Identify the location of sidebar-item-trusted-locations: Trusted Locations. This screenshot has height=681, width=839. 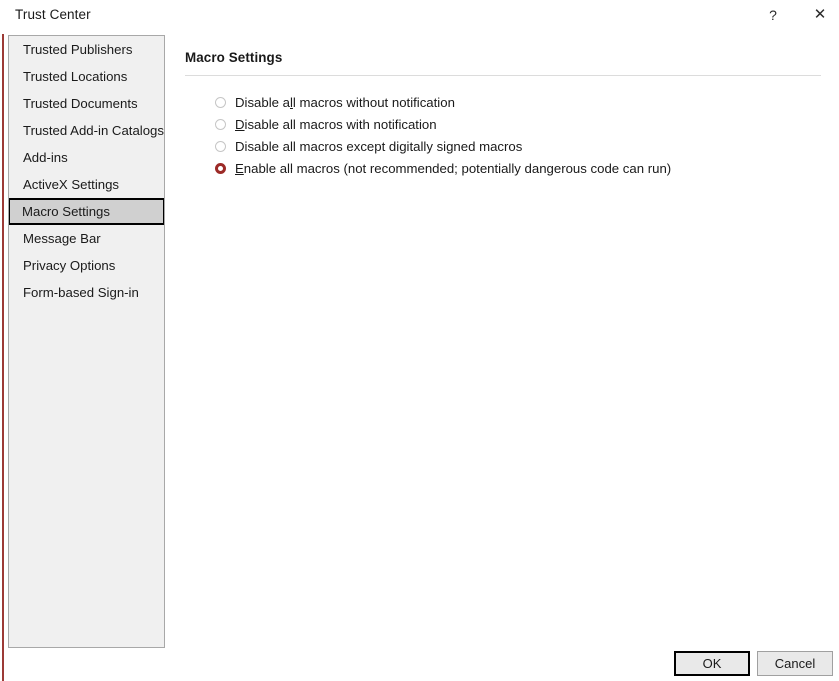
(86, 76).